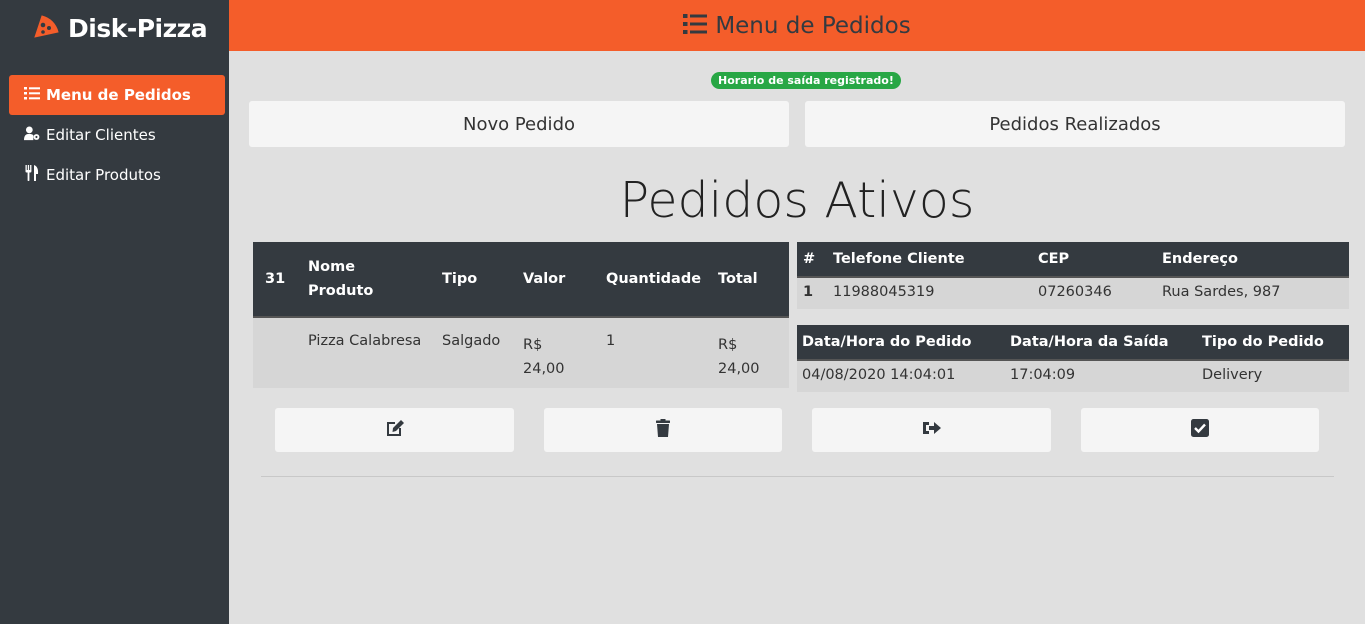 The height and width of the screenshot is (624, 1365). I want to click on table-row: 04/08/2020 14:04:01 17:04:09 Delivery, so click(1073, 375).